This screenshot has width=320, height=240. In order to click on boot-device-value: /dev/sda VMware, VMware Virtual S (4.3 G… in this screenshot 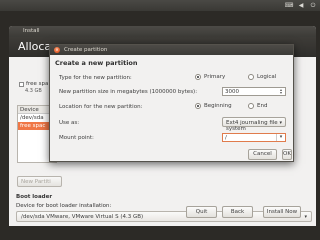, I will do `click(82, 217)`.